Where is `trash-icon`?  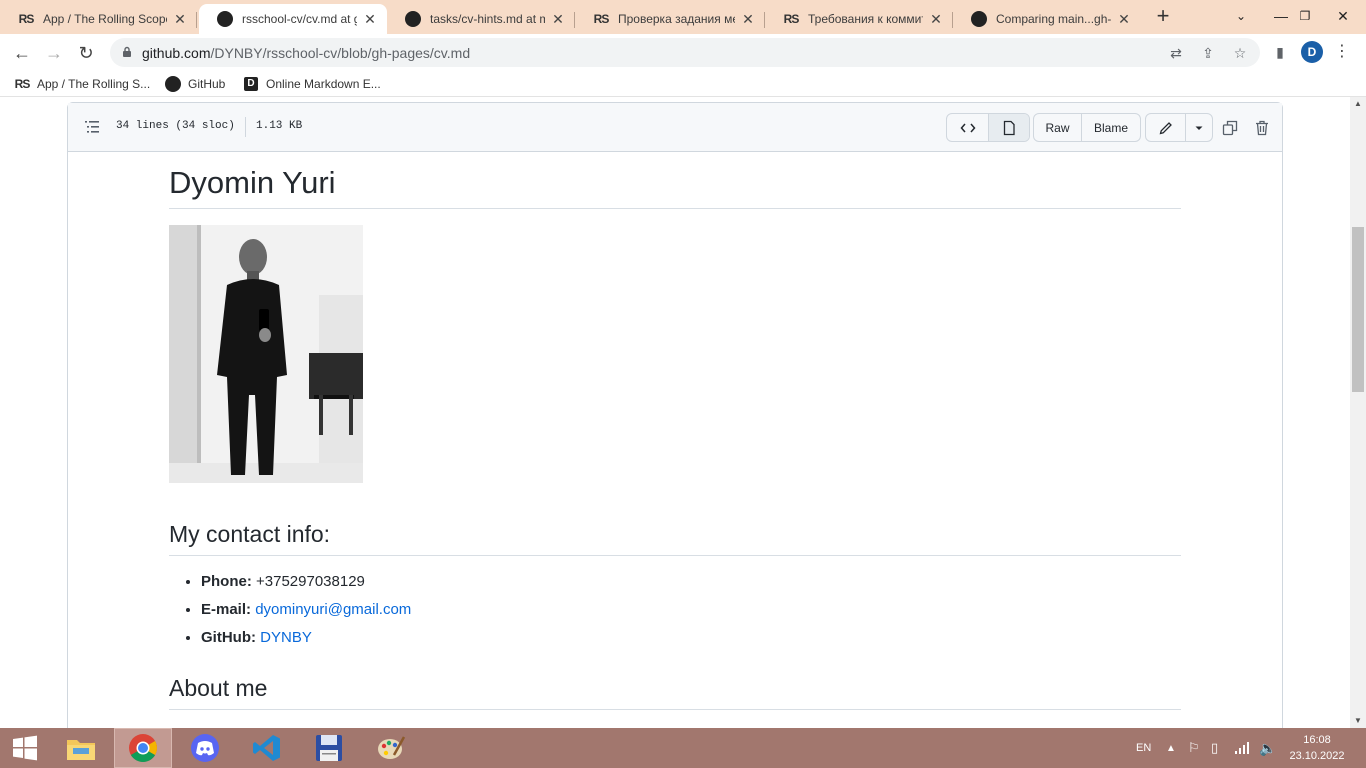
trash-icon is located at coordinates (1262, 128).